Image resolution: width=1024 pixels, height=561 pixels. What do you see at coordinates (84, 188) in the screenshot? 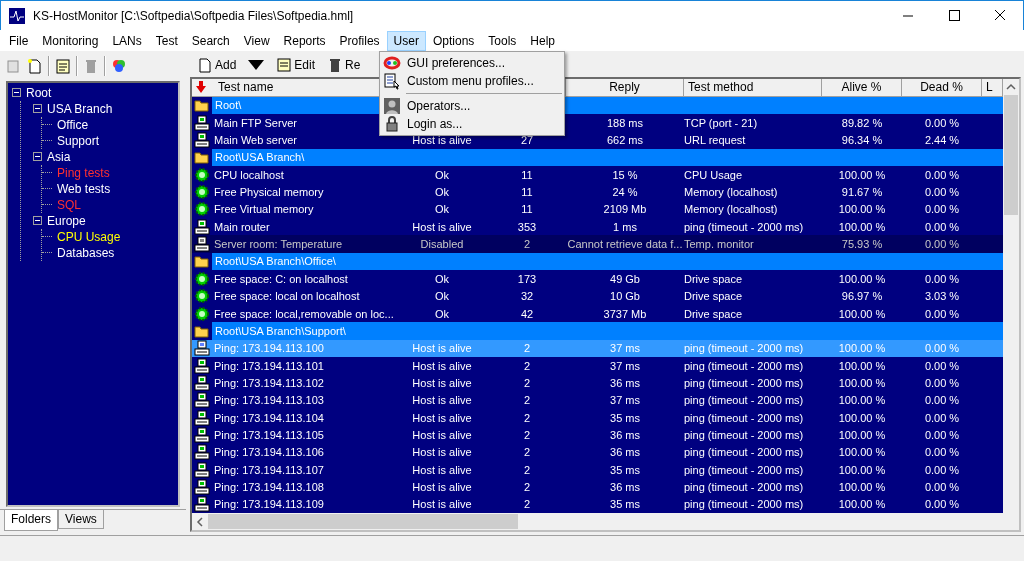
I see `tree-item: Web tests` at bounding box center [84, 188].